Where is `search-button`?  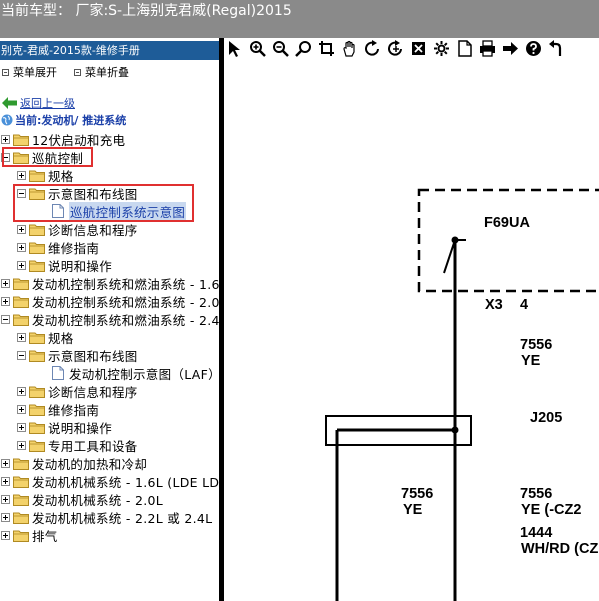 search-button is located at coordinates (303, 48).